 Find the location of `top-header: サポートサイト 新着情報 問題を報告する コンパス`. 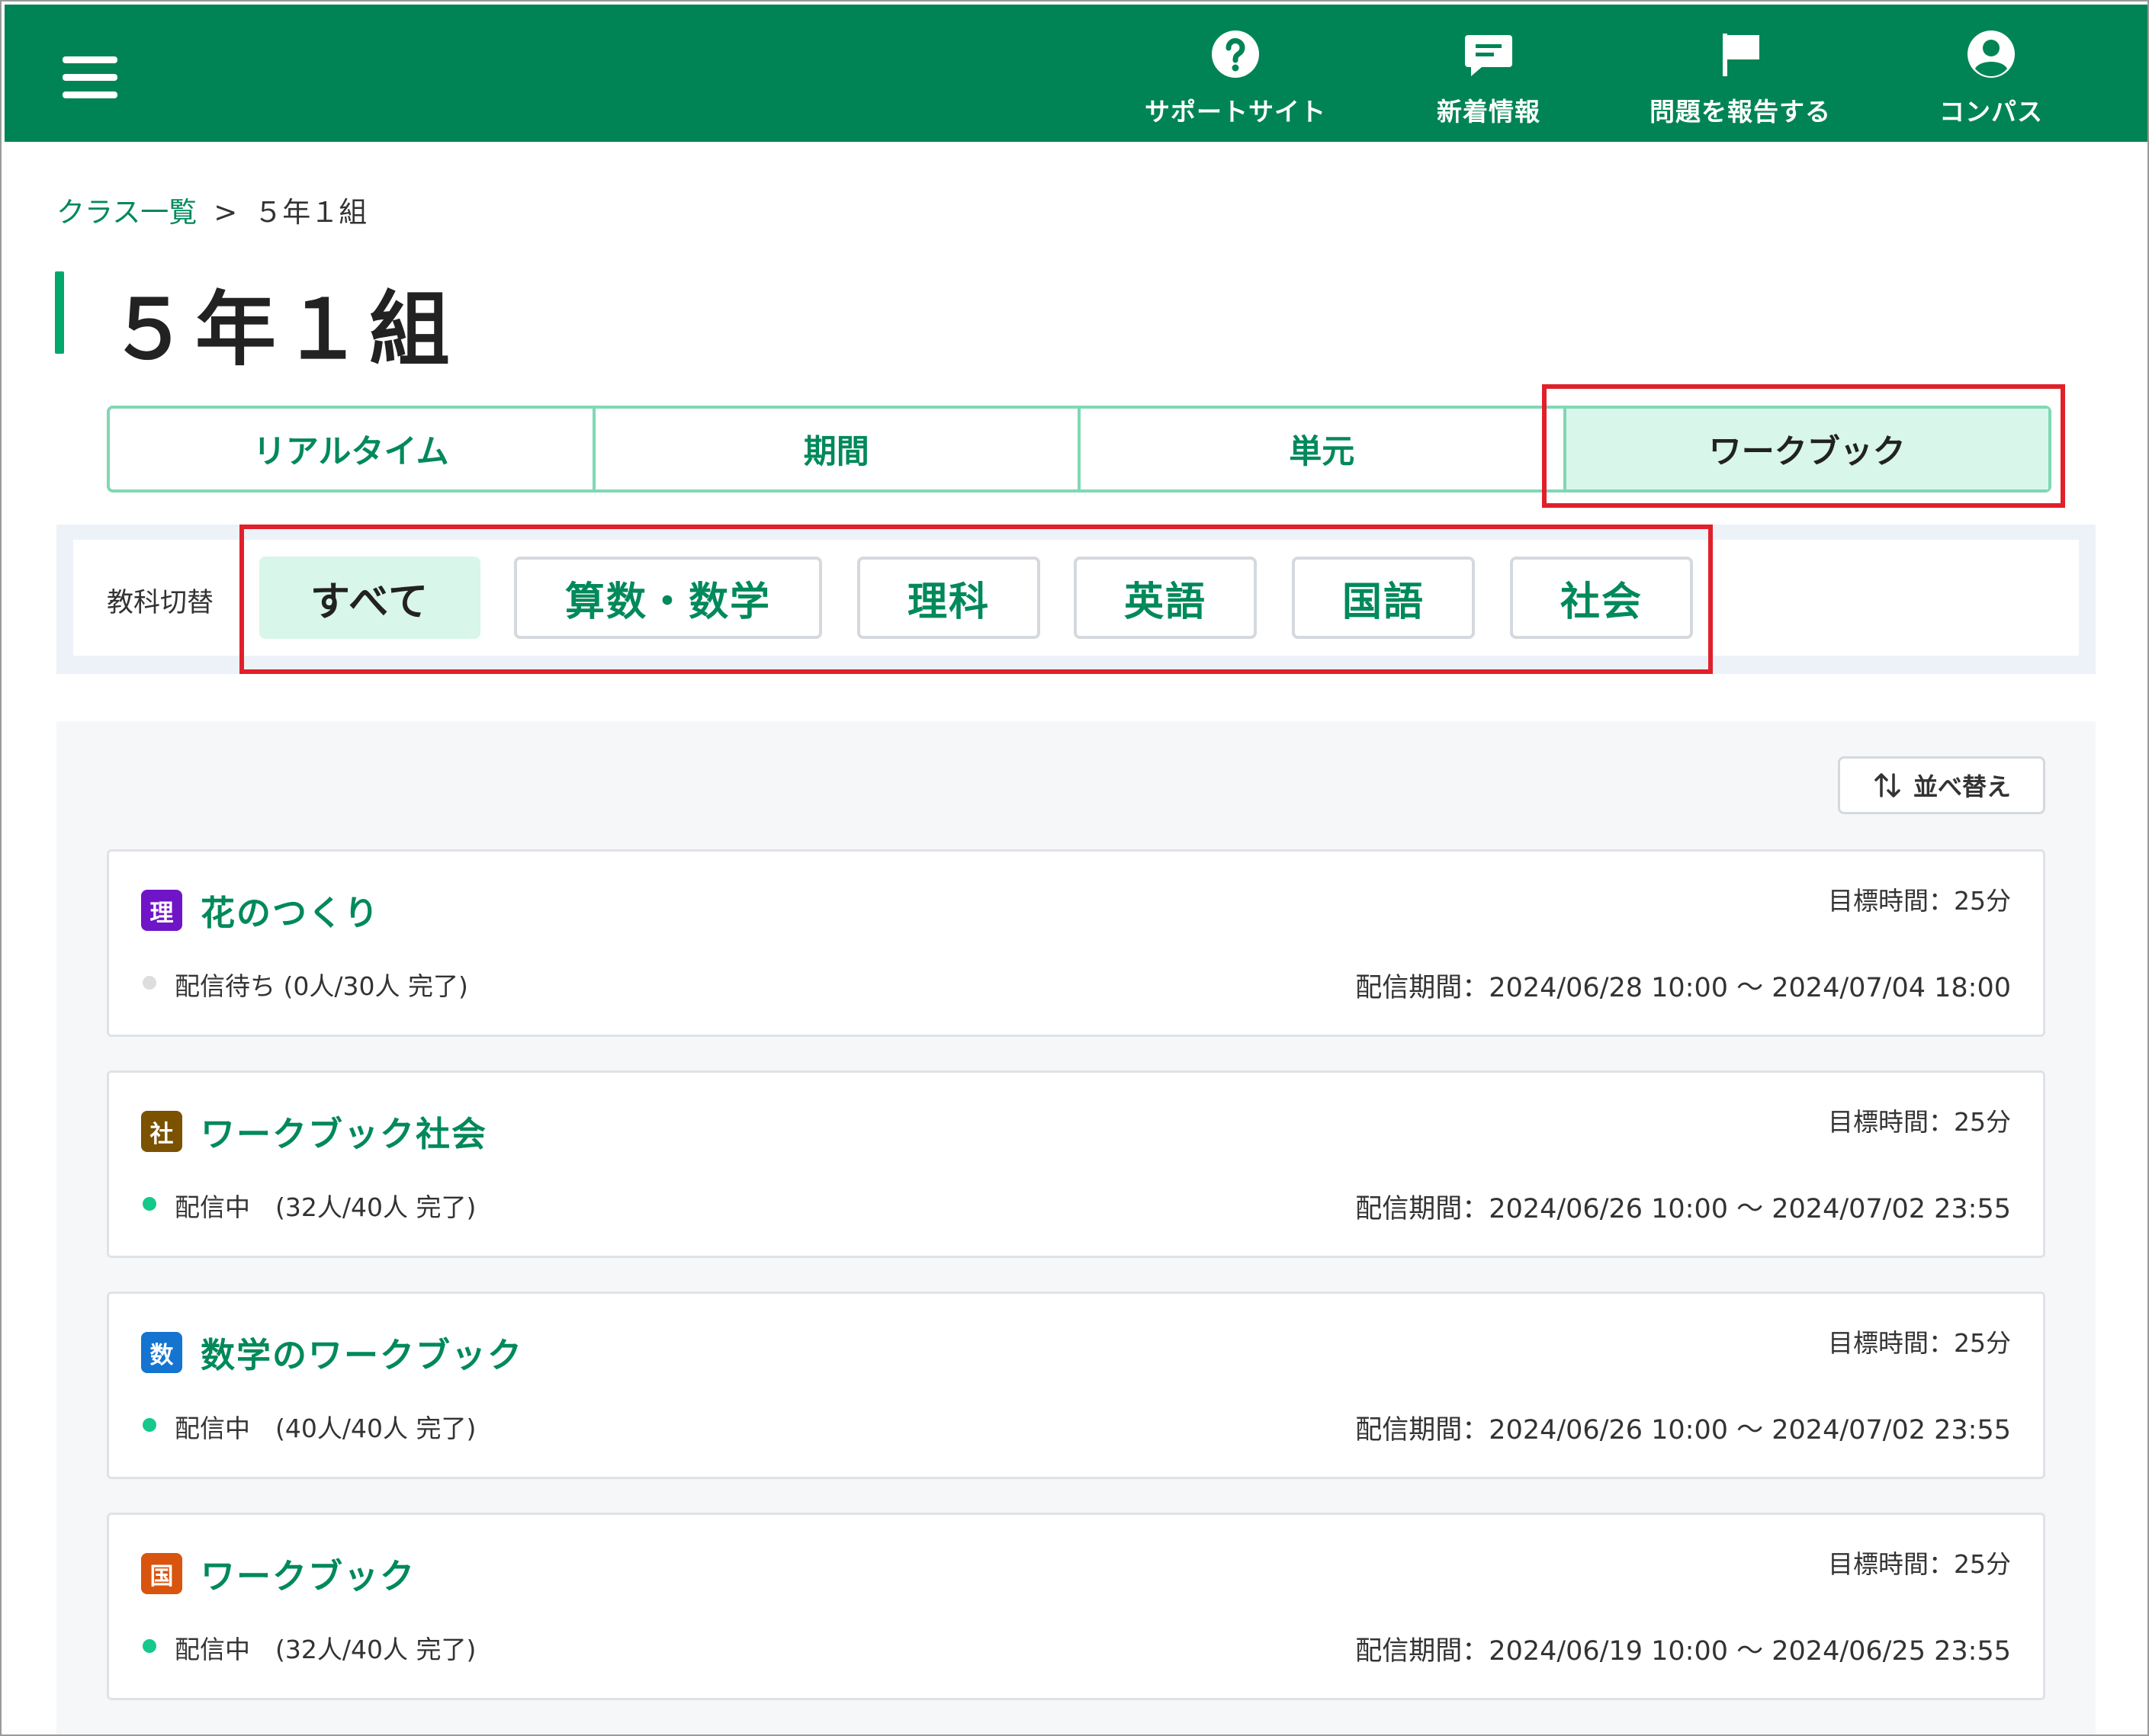

top-header: サポートサイト 新着情報 問題を報告する コンパス is located at coordinates (1076, 73).